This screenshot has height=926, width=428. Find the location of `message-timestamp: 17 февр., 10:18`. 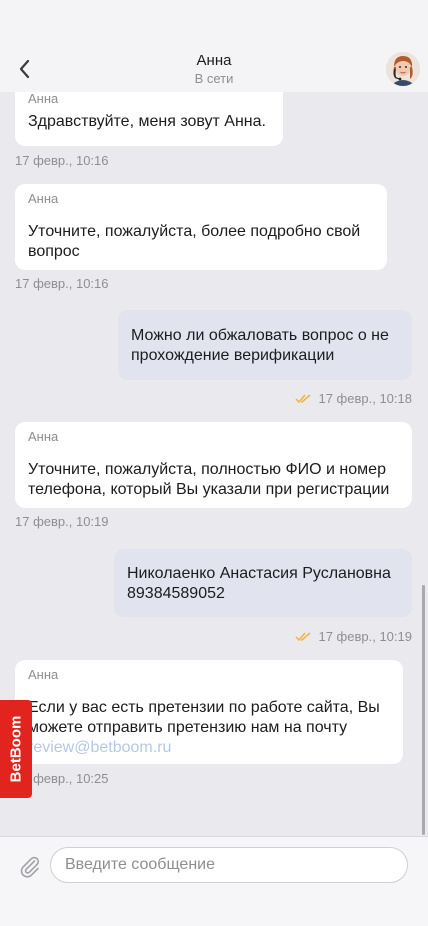

message-timestamp: 17 февр., 10:18 is located at coordinates (365, 398).